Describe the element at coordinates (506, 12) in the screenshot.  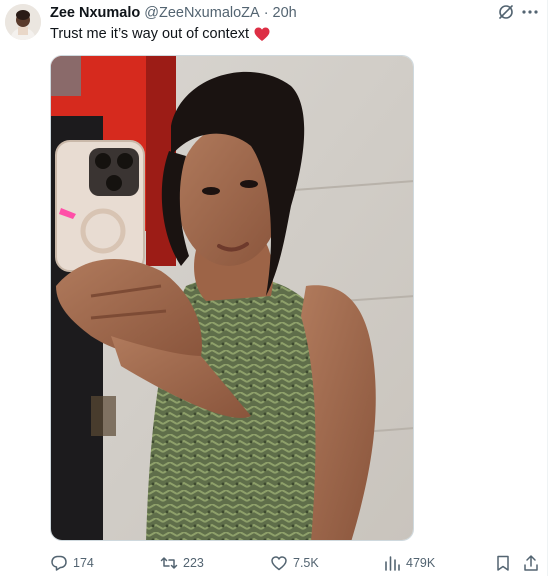
I see `grok-icon` at that location.